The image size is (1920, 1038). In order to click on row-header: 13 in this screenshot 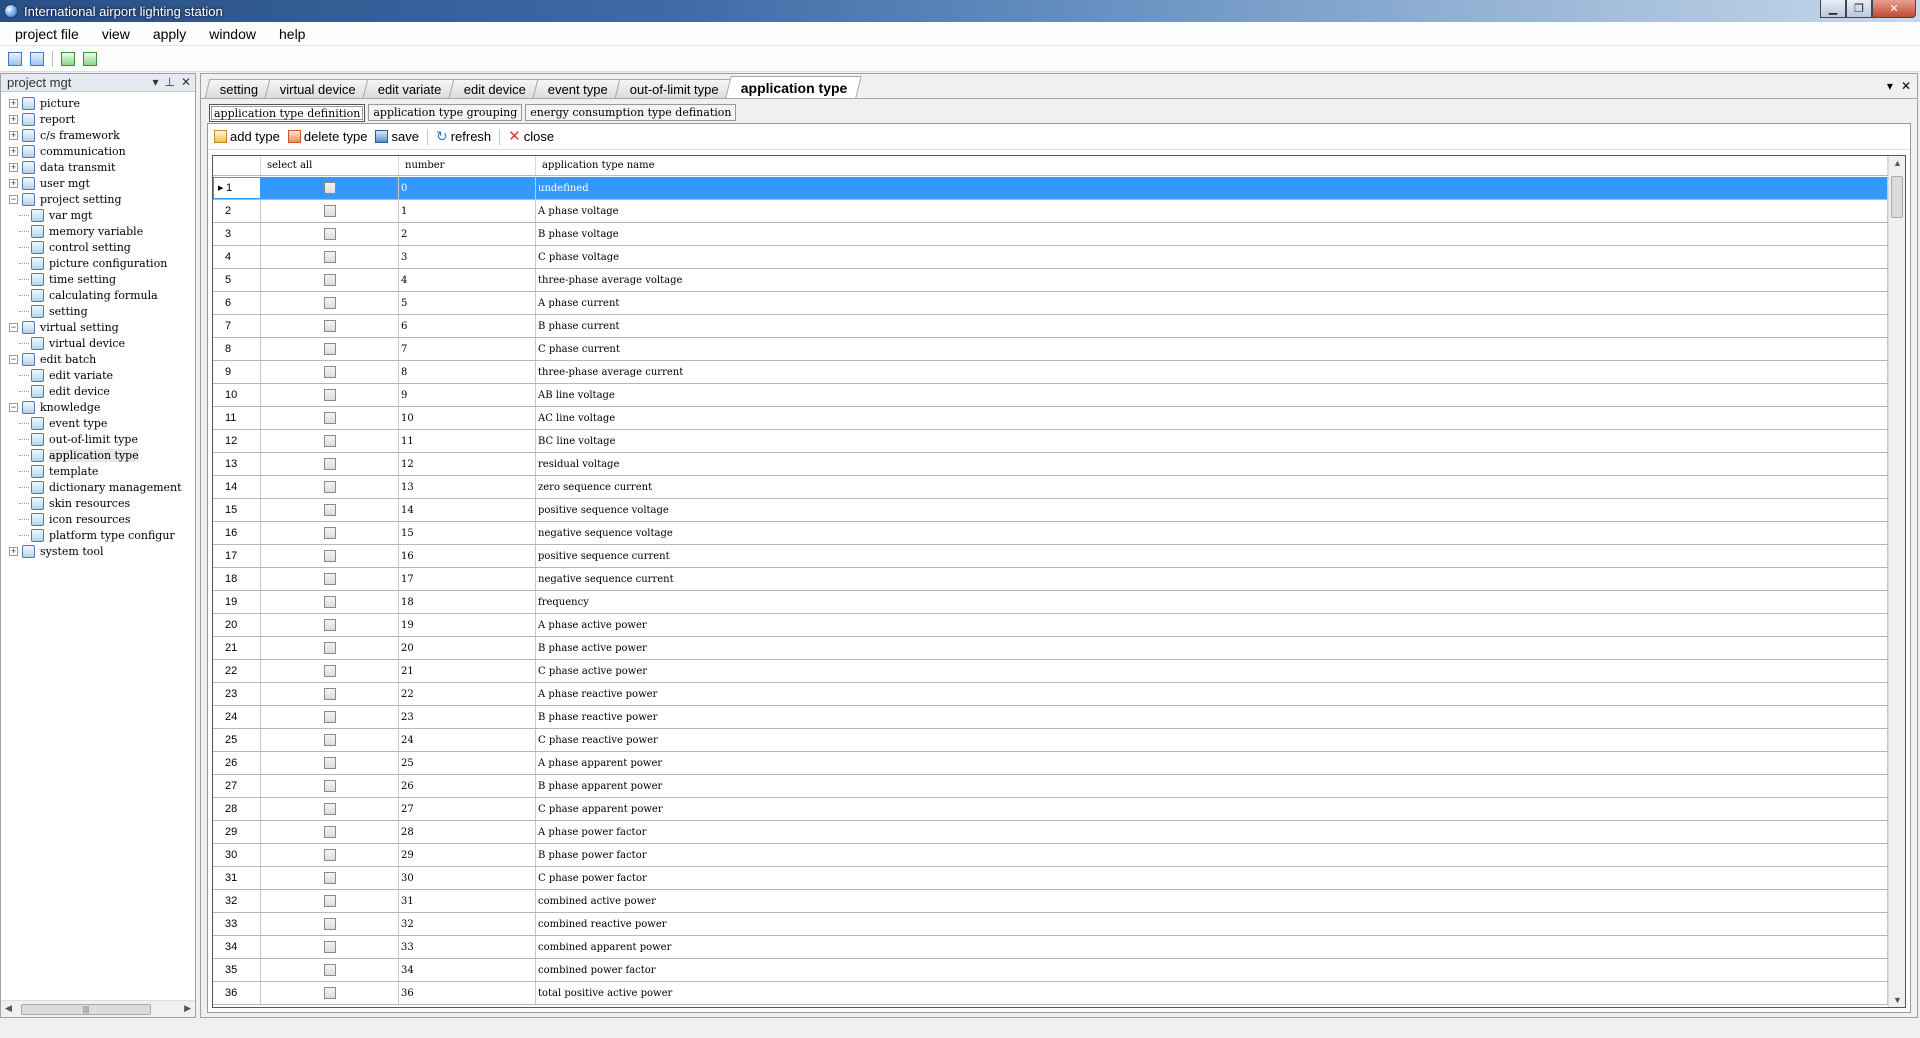, I will do `click(237, 464)`.